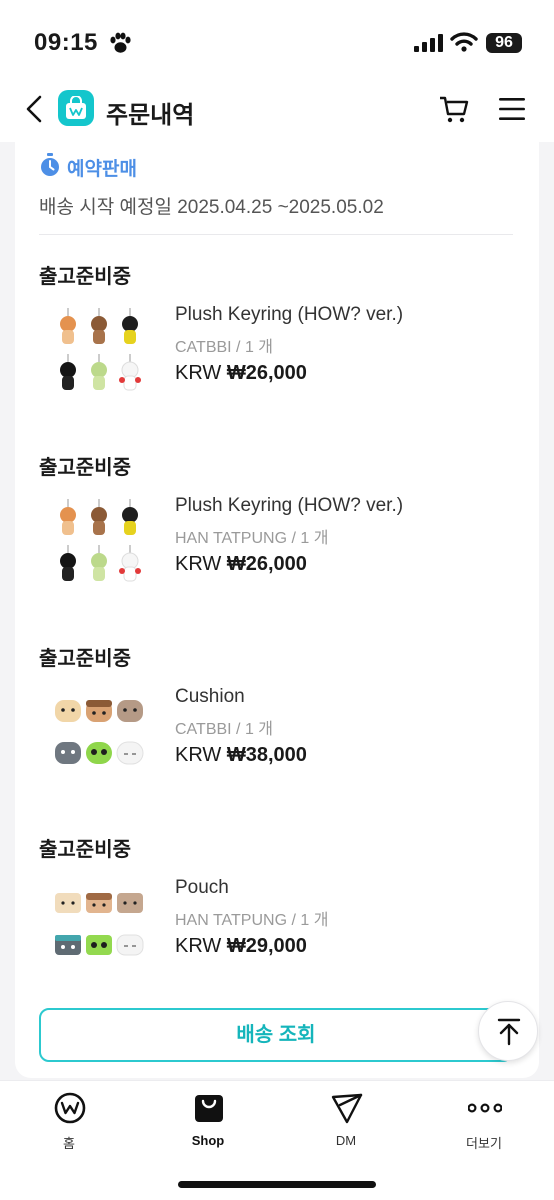  What do you see at coordinates (266, 946) in the screenshot?
I see `price-amount: ₩29,000` at bounding box center [266, 946].